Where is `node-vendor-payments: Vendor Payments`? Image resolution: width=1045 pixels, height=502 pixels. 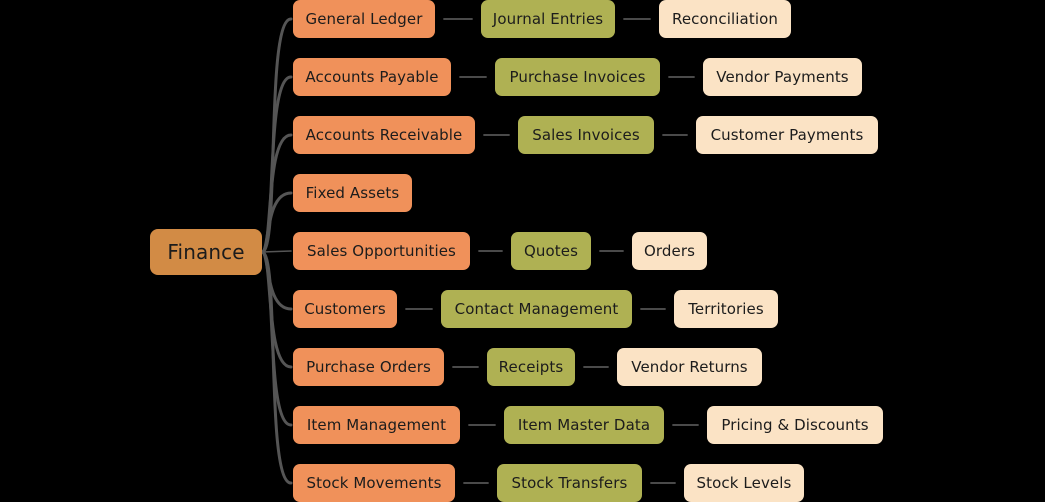
node-vendor-payments: Vendor Payments is located at coordinates (782, 77).